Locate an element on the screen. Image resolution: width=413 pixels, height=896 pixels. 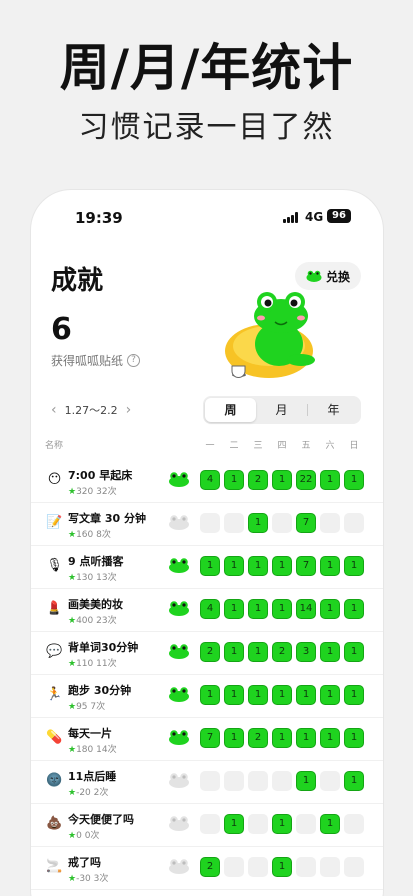
habit-name: 9 点听播客 is located at coordinates (96, 561).